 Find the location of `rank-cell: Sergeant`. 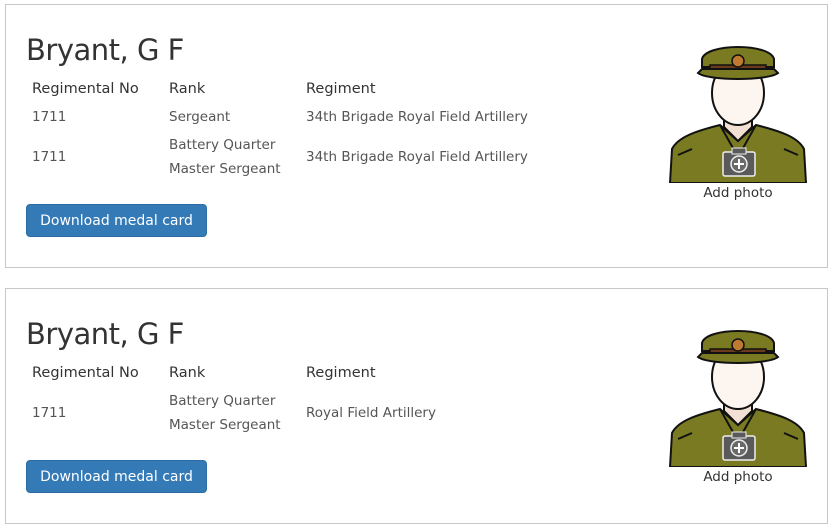

rank-cell: Sergeant is located at coordinates (200, 117).